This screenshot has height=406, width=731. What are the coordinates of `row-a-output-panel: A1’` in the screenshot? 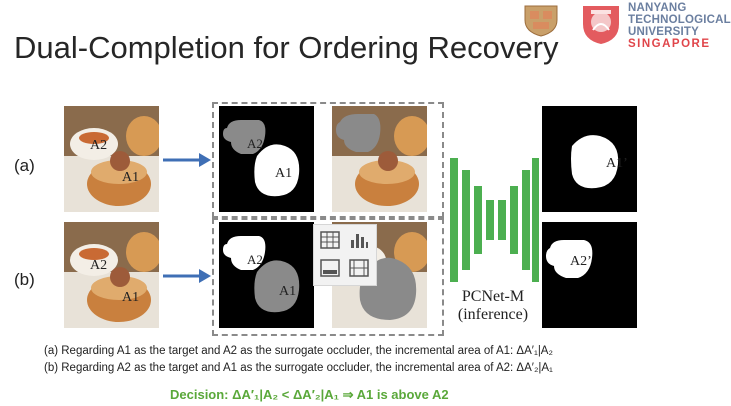 It's located at (589, 159).